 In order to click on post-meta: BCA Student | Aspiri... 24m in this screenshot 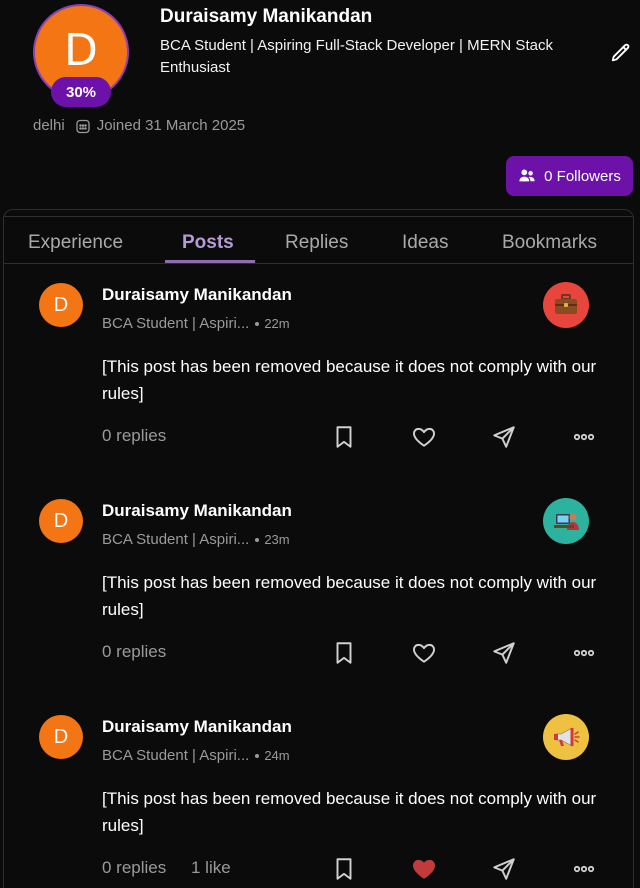, I will do `click(196, 755)`.